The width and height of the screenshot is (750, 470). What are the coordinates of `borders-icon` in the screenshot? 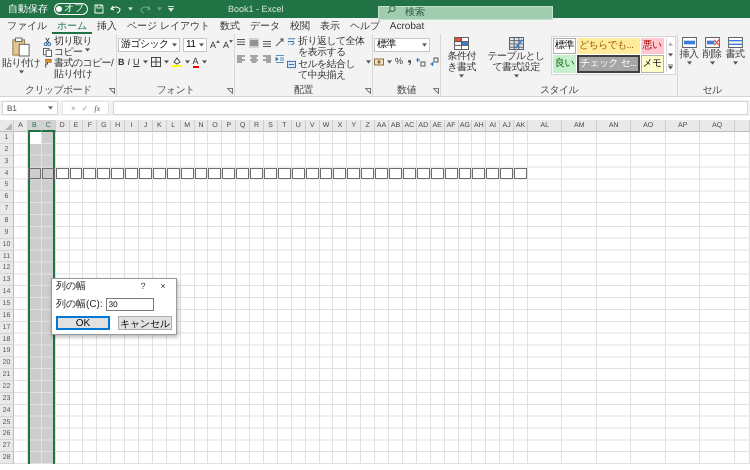 It's located at (155, 62).